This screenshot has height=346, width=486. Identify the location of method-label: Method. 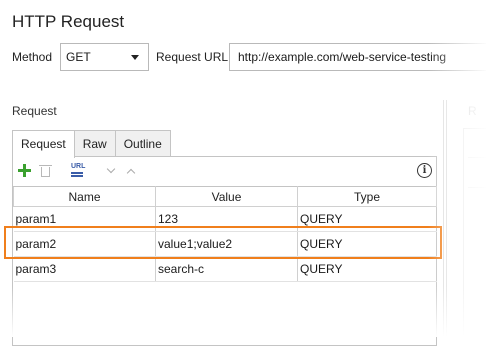
(32, 57).